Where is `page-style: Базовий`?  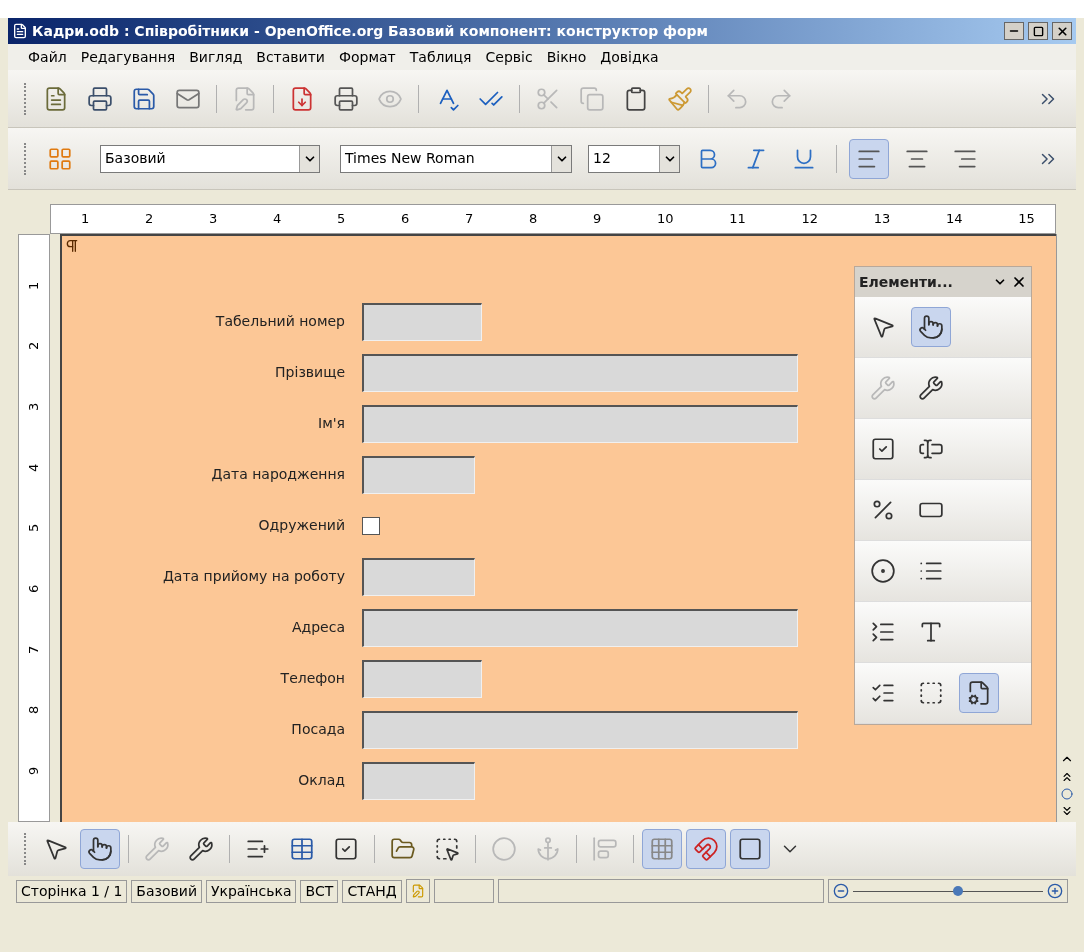
page-style: Базовий is located at coordinates (166, 891).